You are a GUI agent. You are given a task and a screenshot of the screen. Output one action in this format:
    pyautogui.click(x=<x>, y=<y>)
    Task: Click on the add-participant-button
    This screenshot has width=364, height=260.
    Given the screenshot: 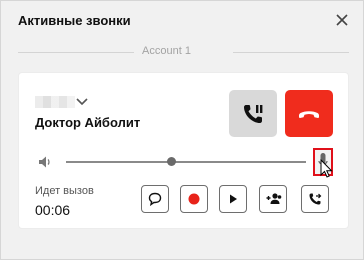 What is the action you would take?
    pyautogui.click(x=273, y=199)
    